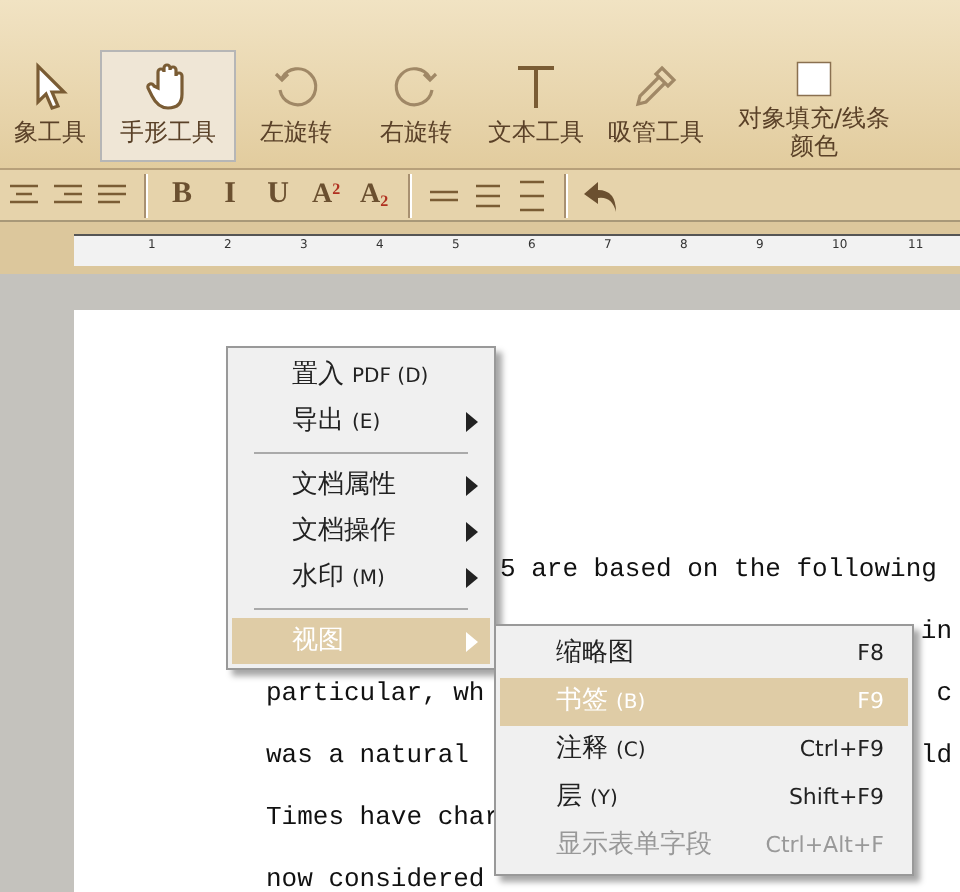 Image resolution: width=960 pixels, height=892 pixels. What do you see at coordinates (718, 570) in the screenshot?
I see `document-text: 5 are based on the following` at bounding box center [718, 570].